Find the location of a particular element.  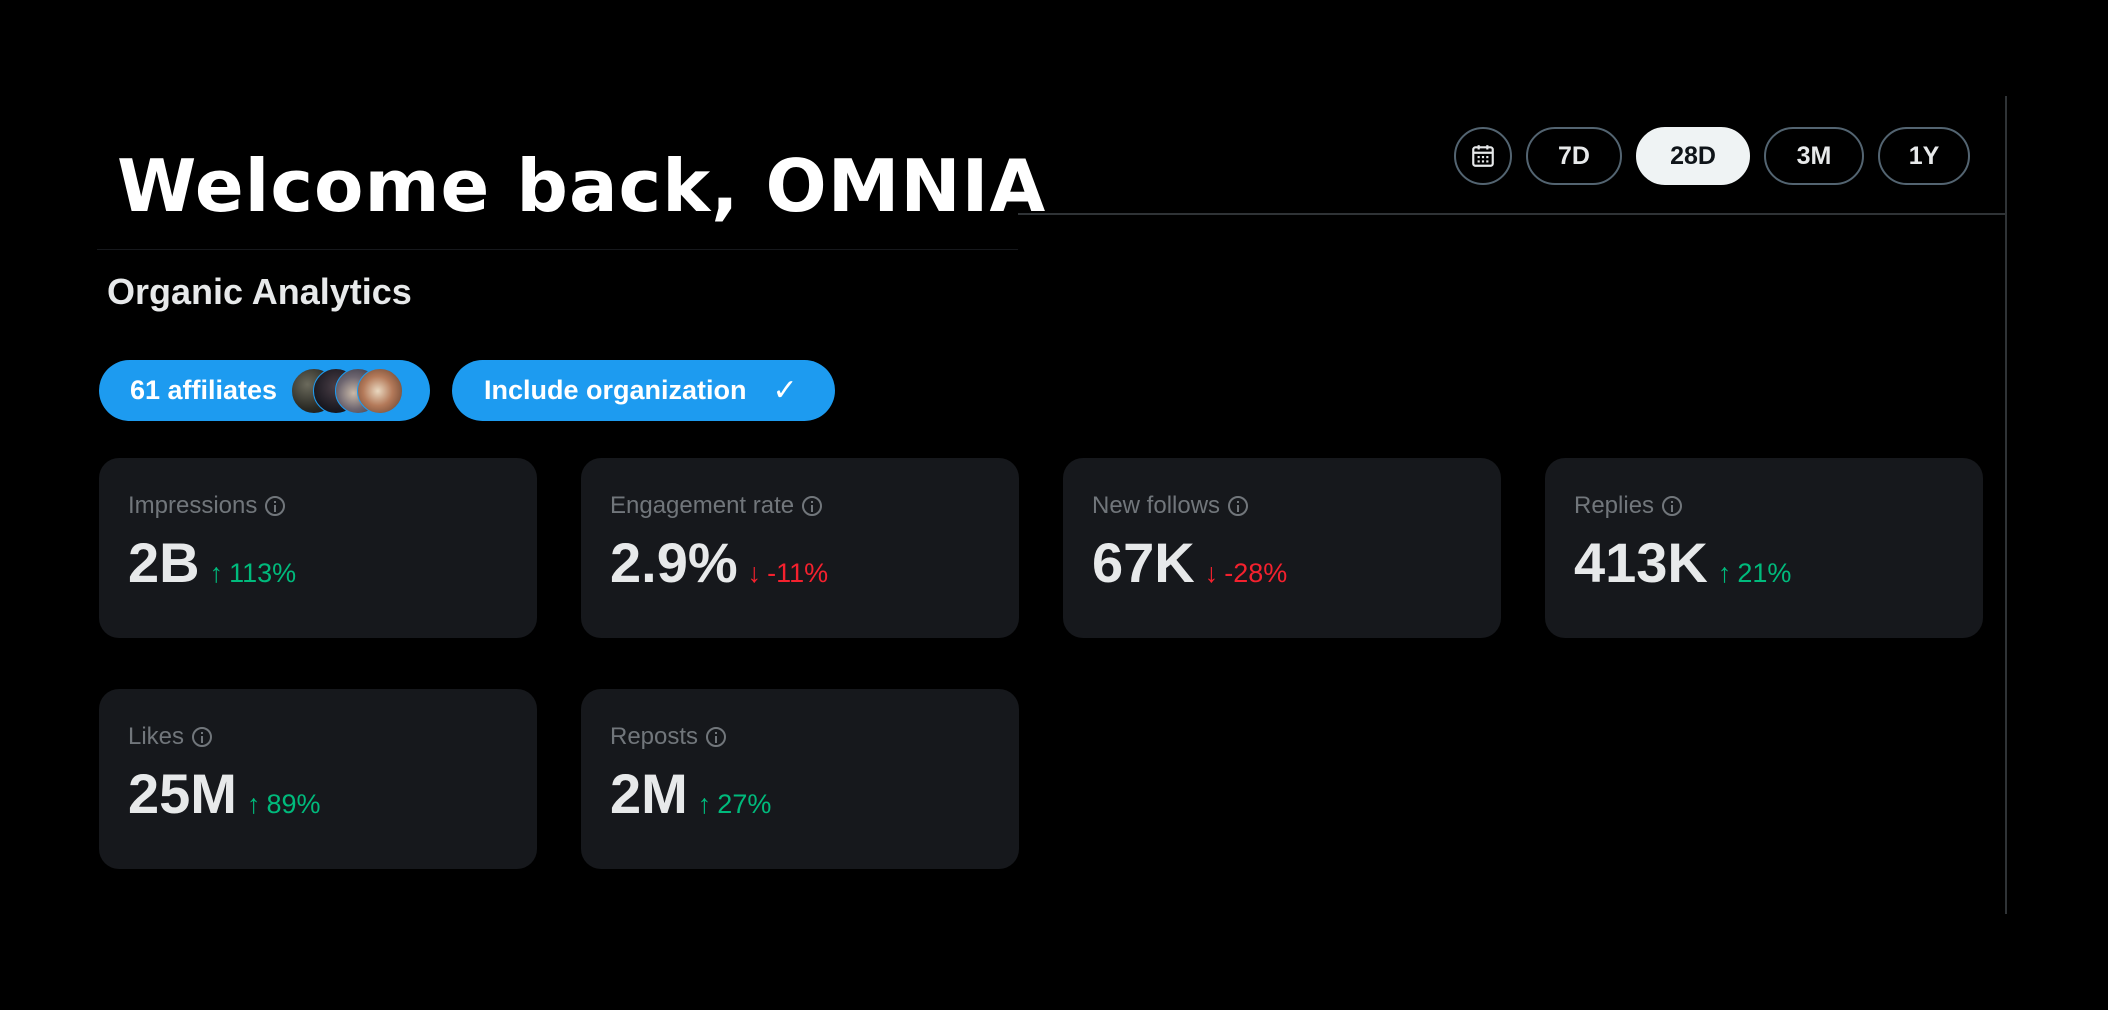

range-7d-button: 7D is located at coordinates (1574, 156).